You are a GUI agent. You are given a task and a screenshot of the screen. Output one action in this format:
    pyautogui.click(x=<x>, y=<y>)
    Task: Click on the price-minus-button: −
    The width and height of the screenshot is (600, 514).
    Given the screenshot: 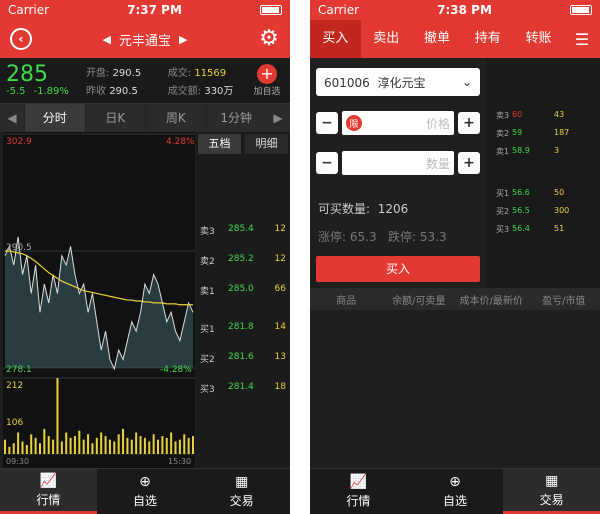 What is the action you would take?
    pyautogui.click(x=327, y=123)
    